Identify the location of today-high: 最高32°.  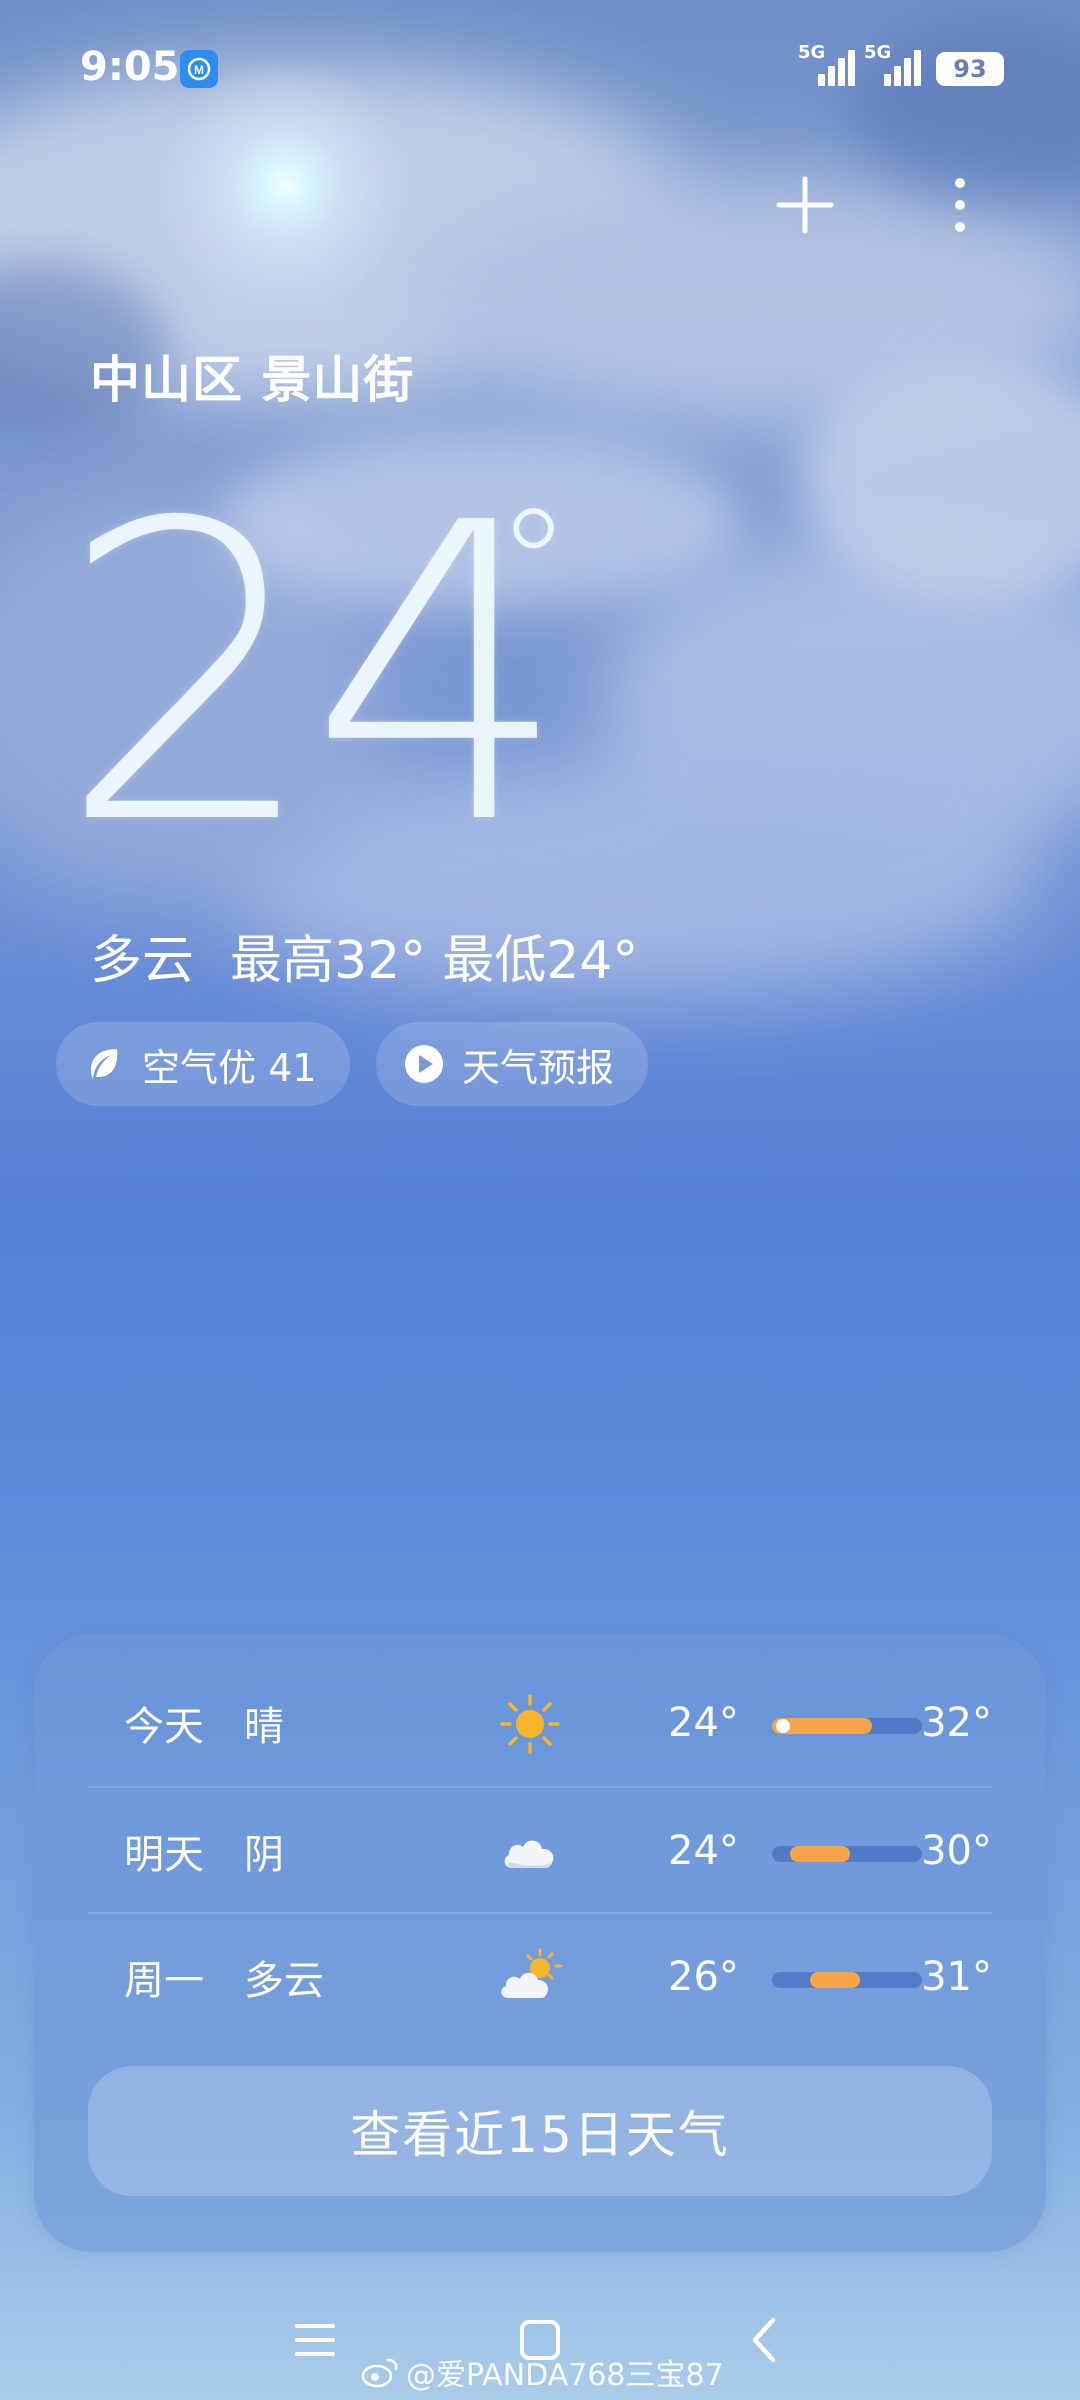
(328, 961).